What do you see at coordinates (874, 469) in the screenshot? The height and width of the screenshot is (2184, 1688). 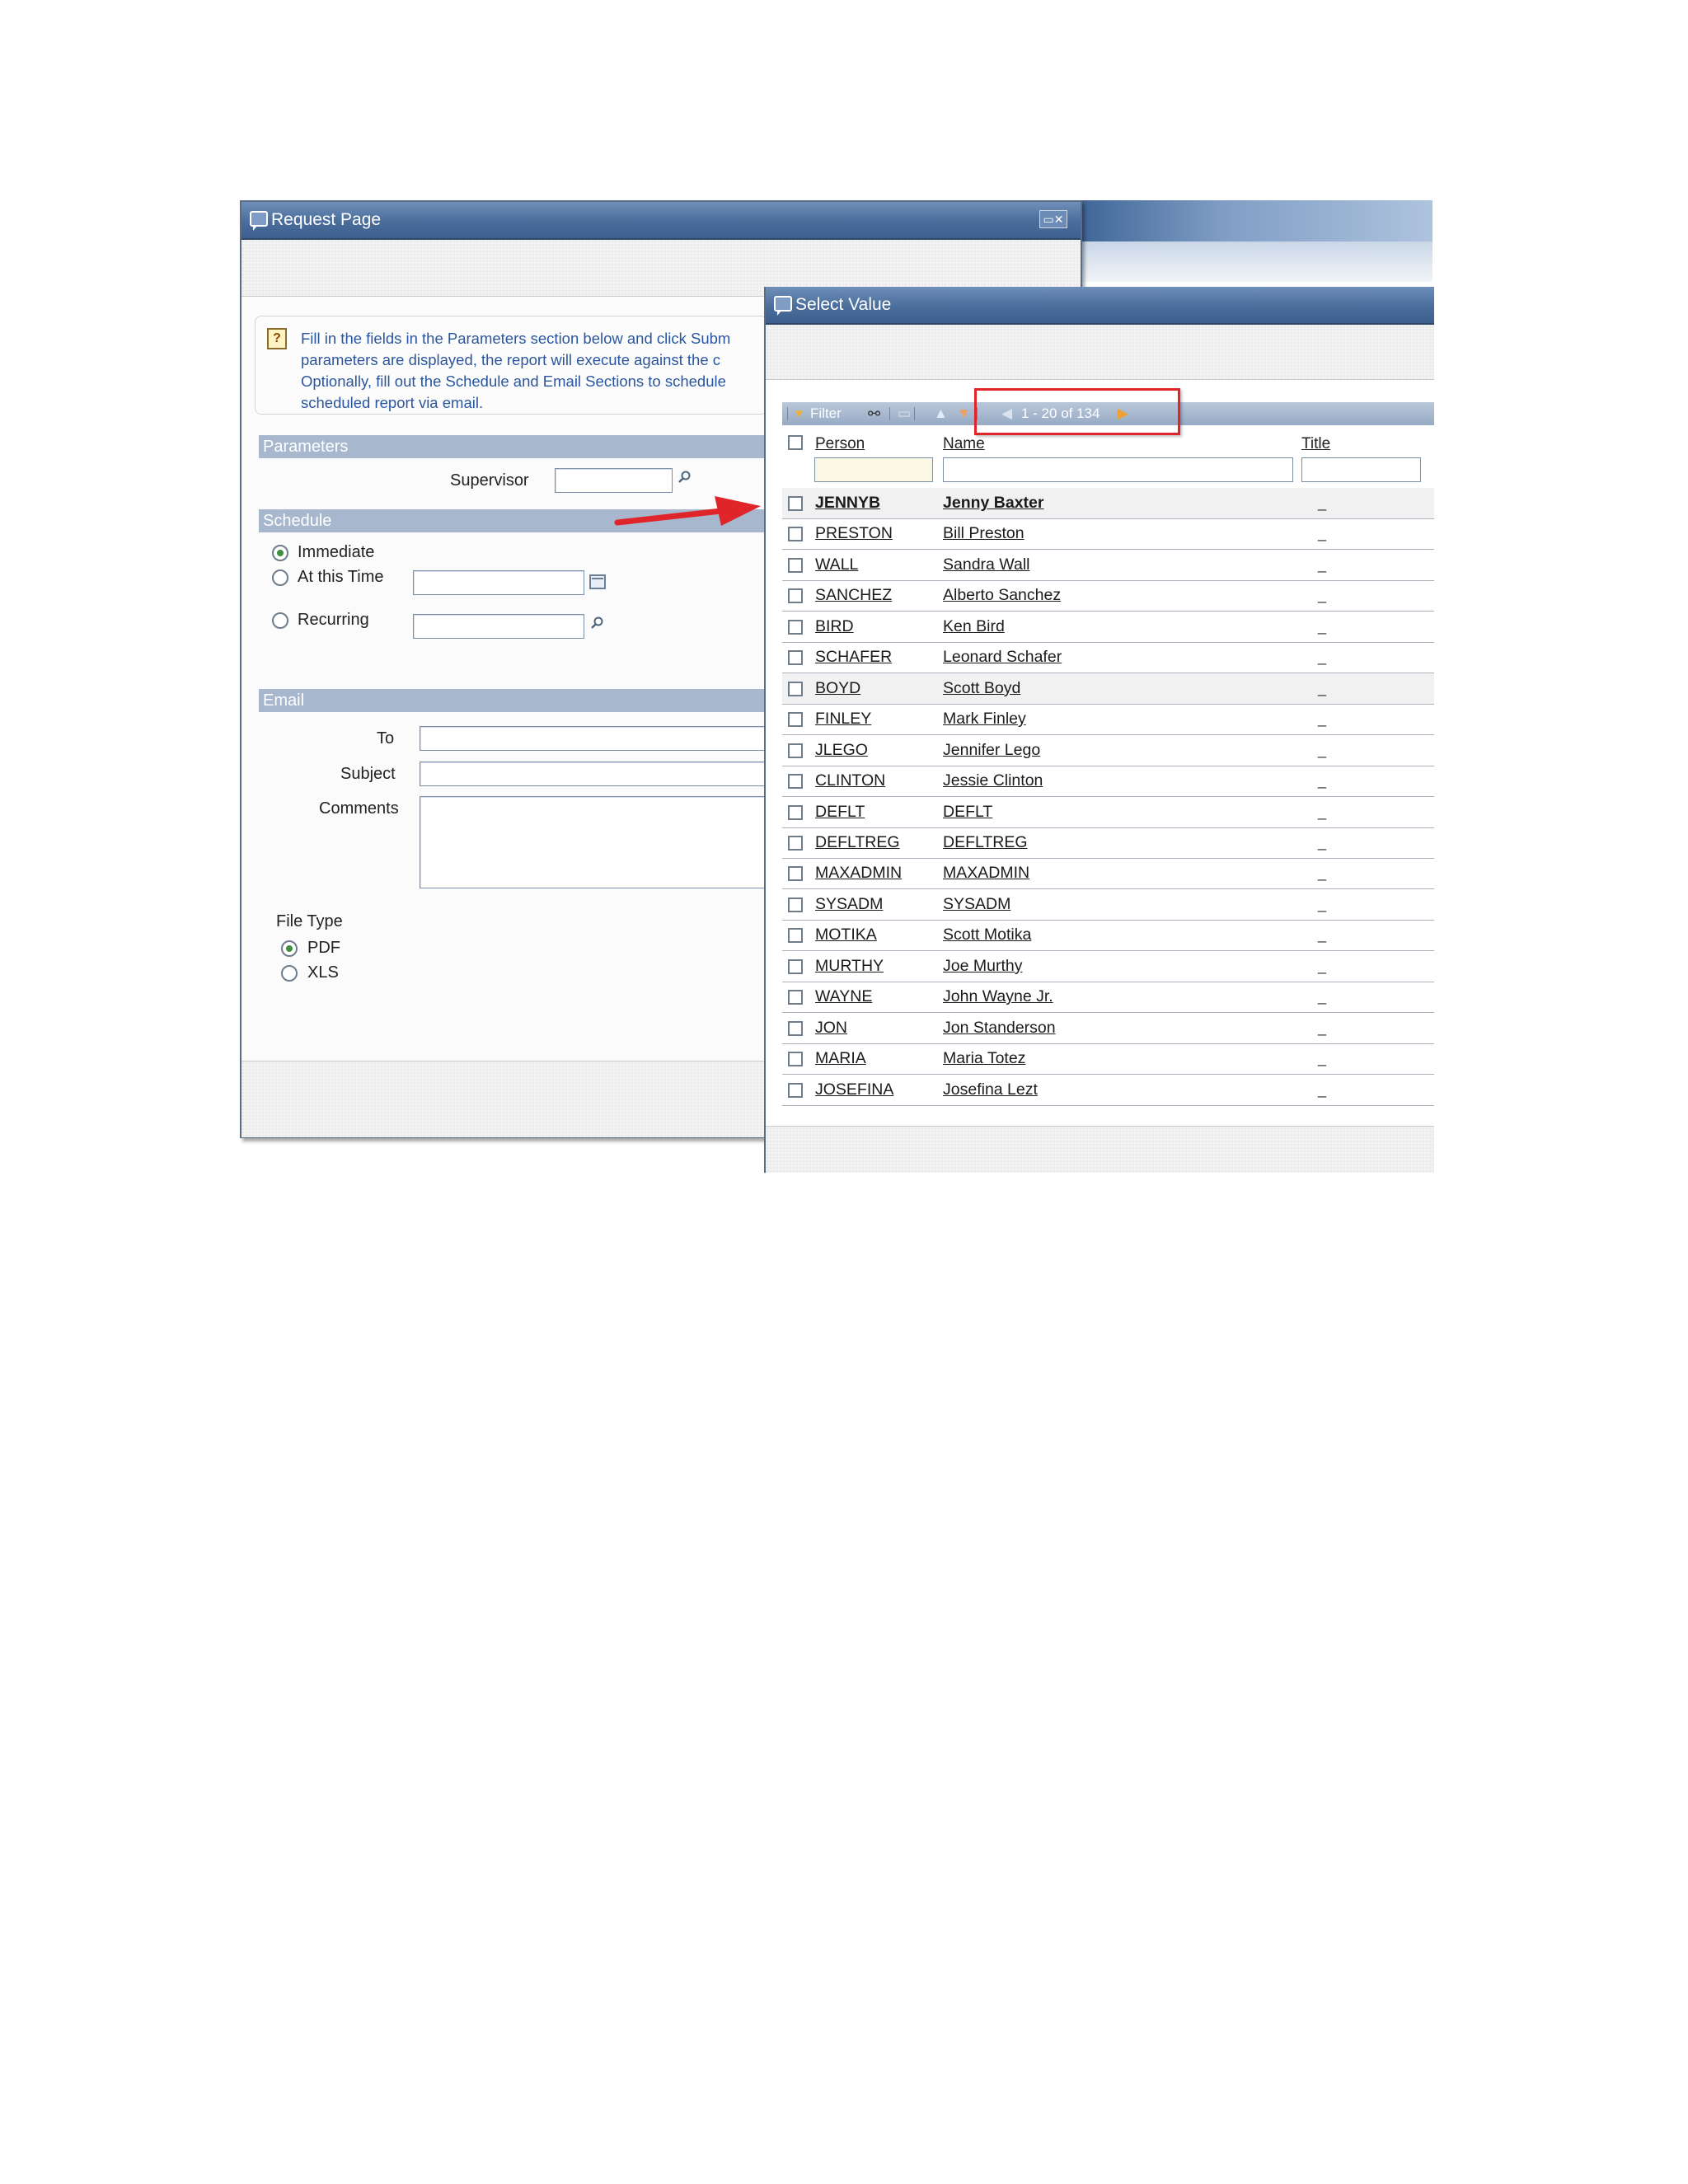 I see `person-filter-input` at bounding box center [874, 469].